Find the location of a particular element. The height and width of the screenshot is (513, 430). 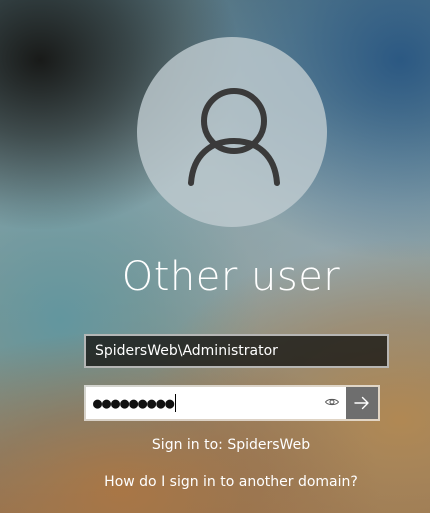

arrow-right-icon is located at coordinates (361, 403).